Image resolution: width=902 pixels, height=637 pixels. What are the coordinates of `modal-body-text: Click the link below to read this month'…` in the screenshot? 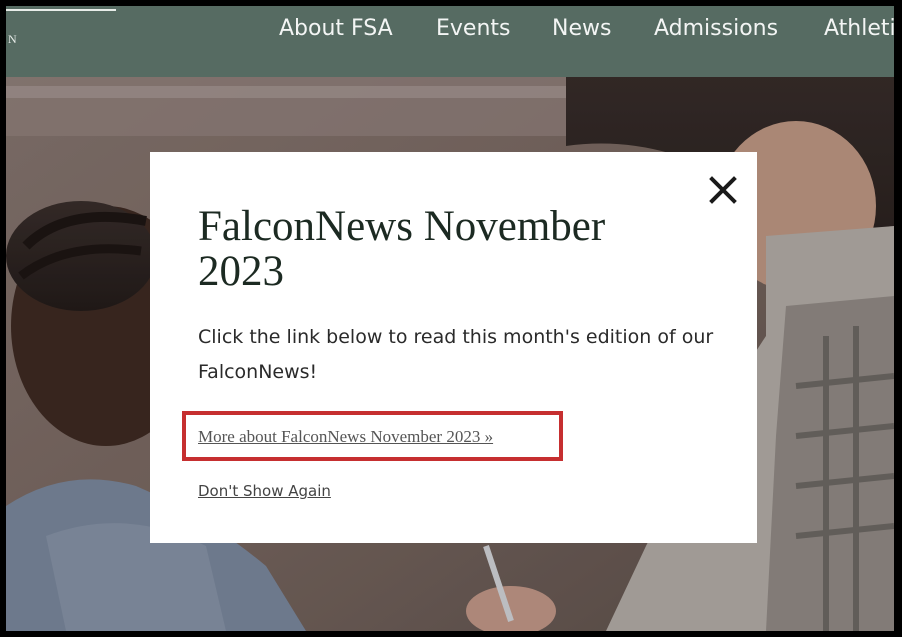 It's located at (456, 354).